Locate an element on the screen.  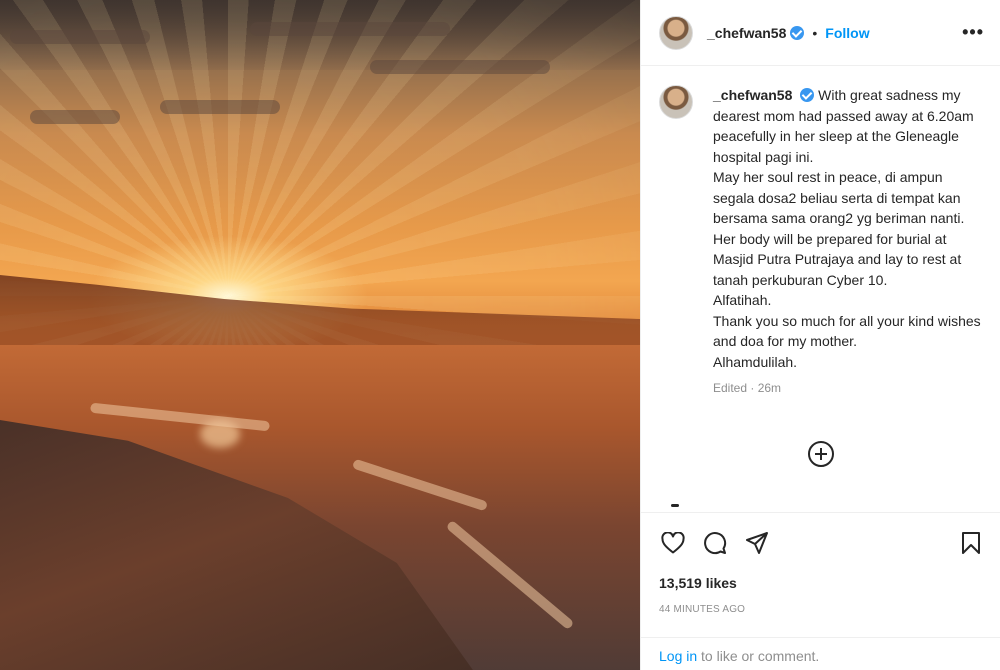
likes-count: 13,519 likes is located at coordinates (698, 583).